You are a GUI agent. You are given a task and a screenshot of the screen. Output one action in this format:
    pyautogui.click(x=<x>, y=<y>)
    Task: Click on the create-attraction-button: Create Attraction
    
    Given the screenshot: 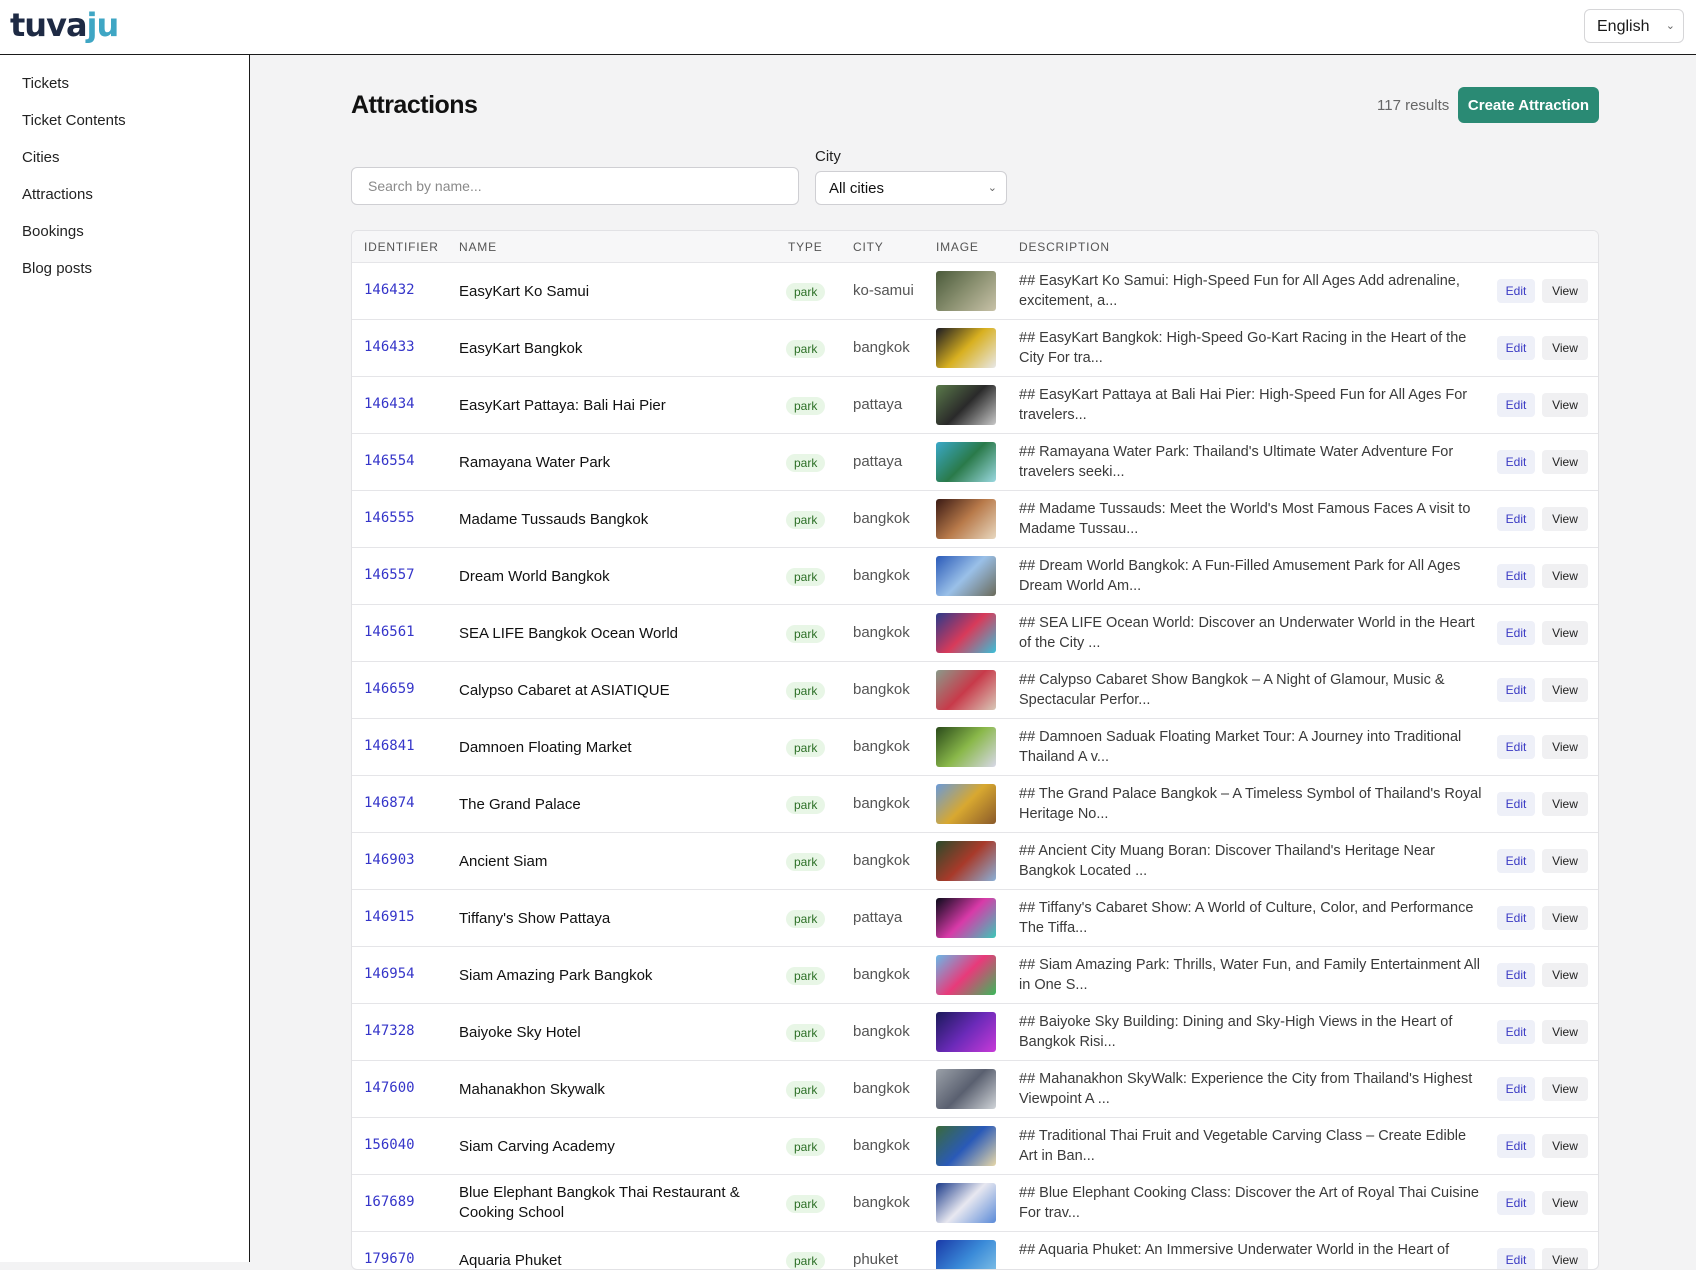 What is the action you would take?
    pyautogui.click(x=1528, y=105)
    